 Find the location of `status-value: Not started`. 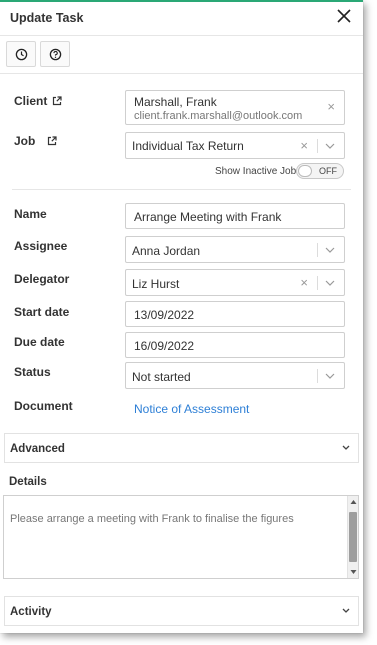

status-value: Not started is located at coordinates (161, 377).